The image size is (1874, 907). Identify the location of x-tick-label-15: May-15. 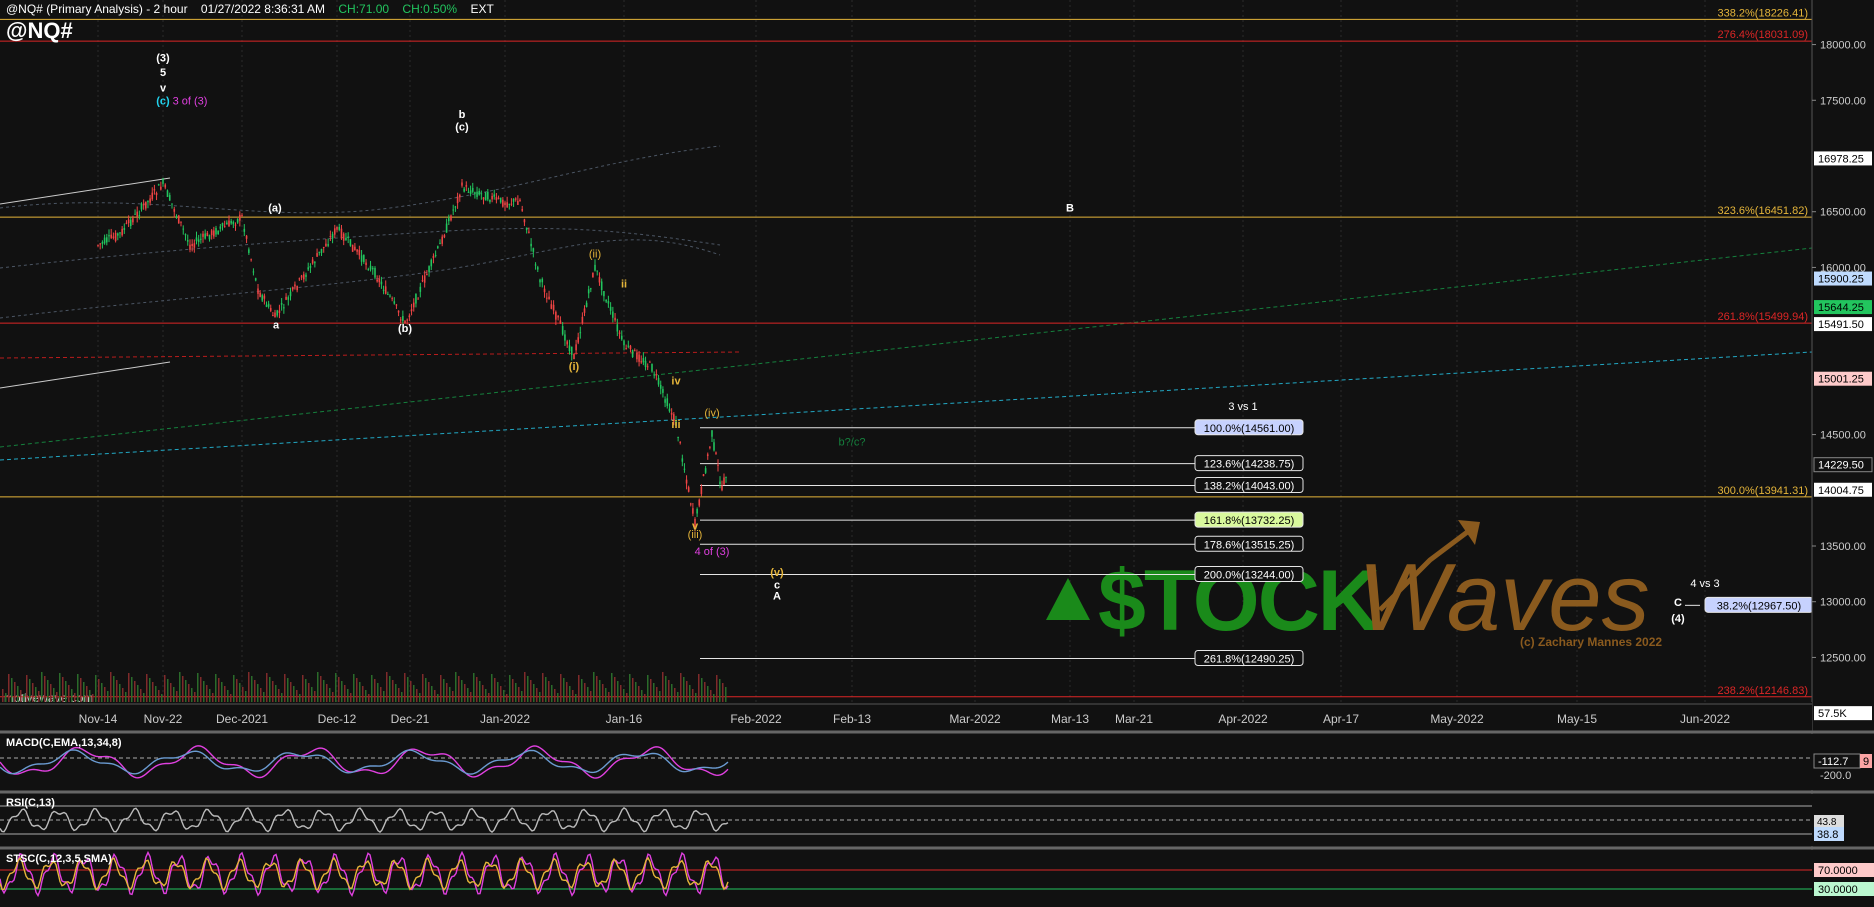
(1577, 719).